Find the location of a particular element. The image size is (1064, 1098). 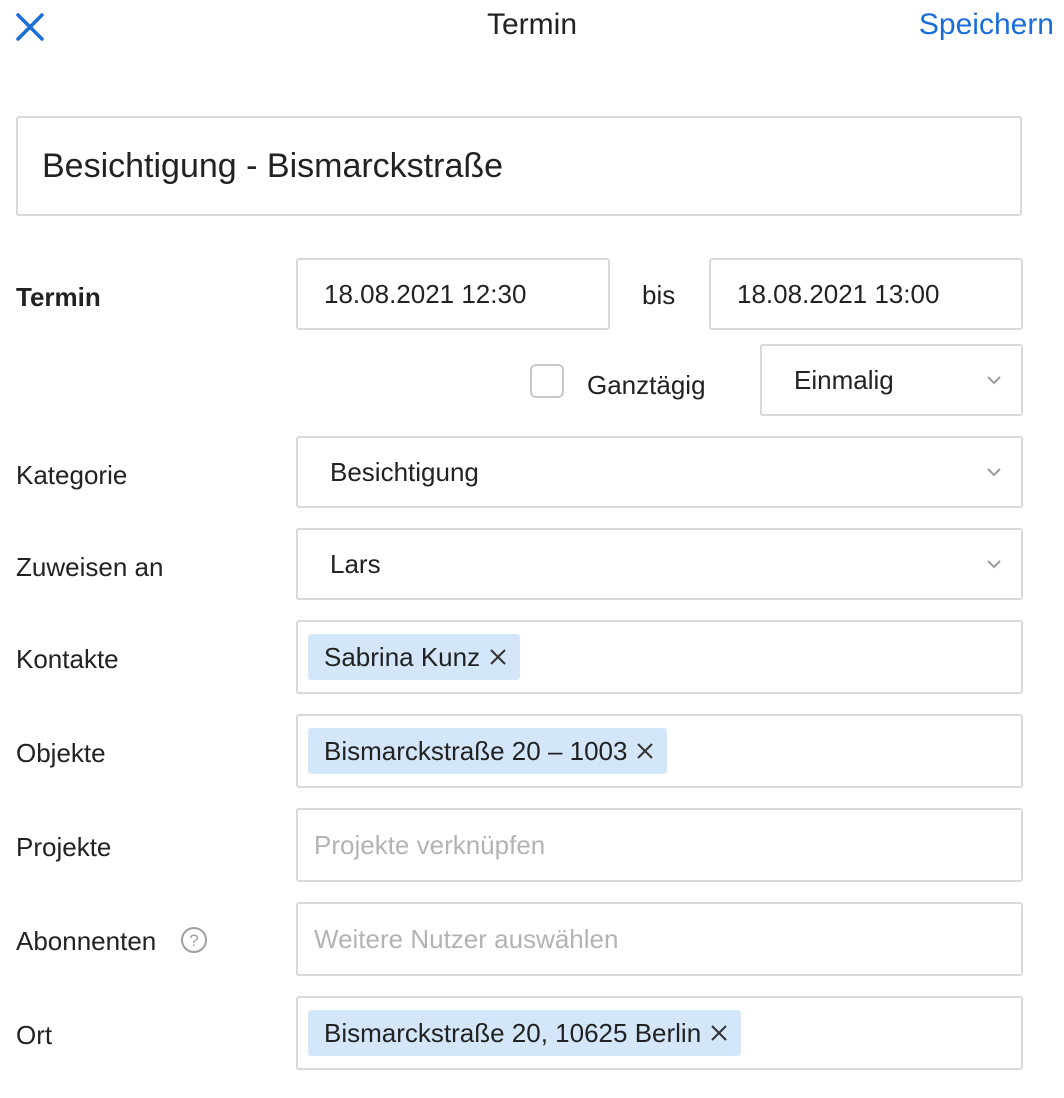

end-datetime-value: 18.08.2021 13:00 is located at coordinates (838, 293).